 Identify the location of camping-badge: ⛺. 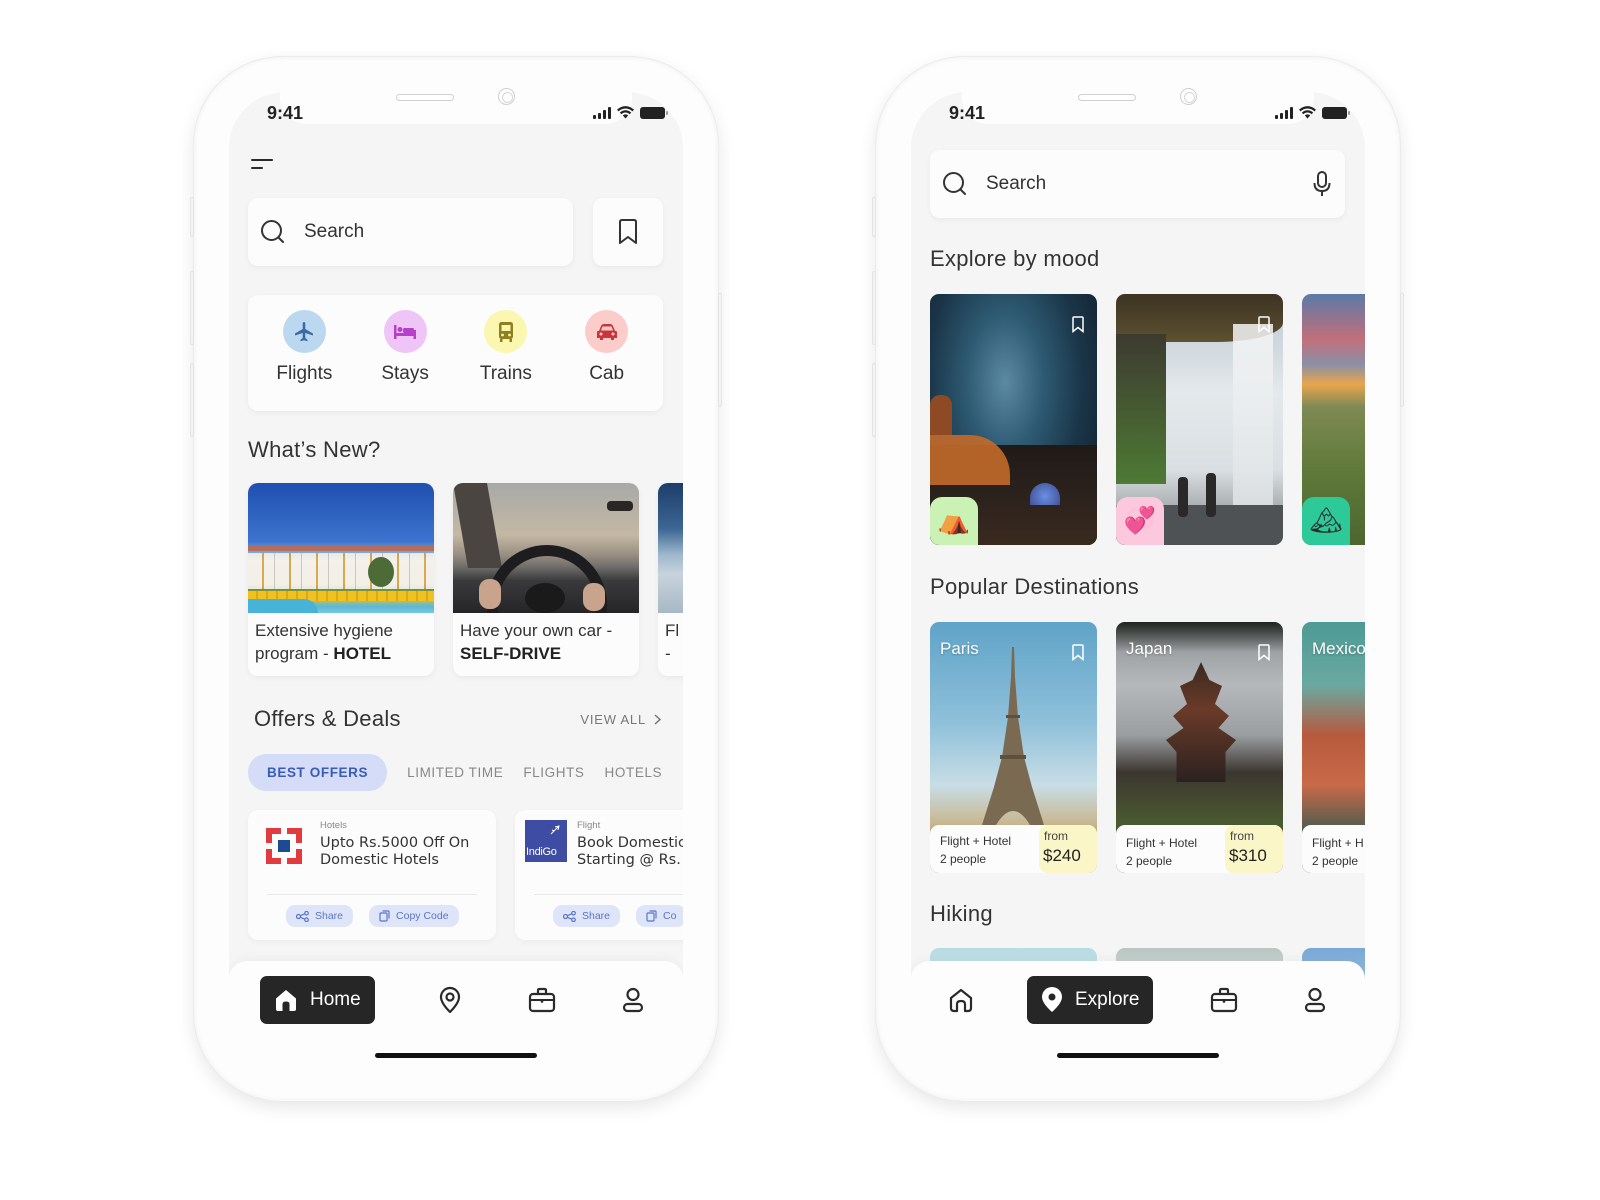
(954, 521).